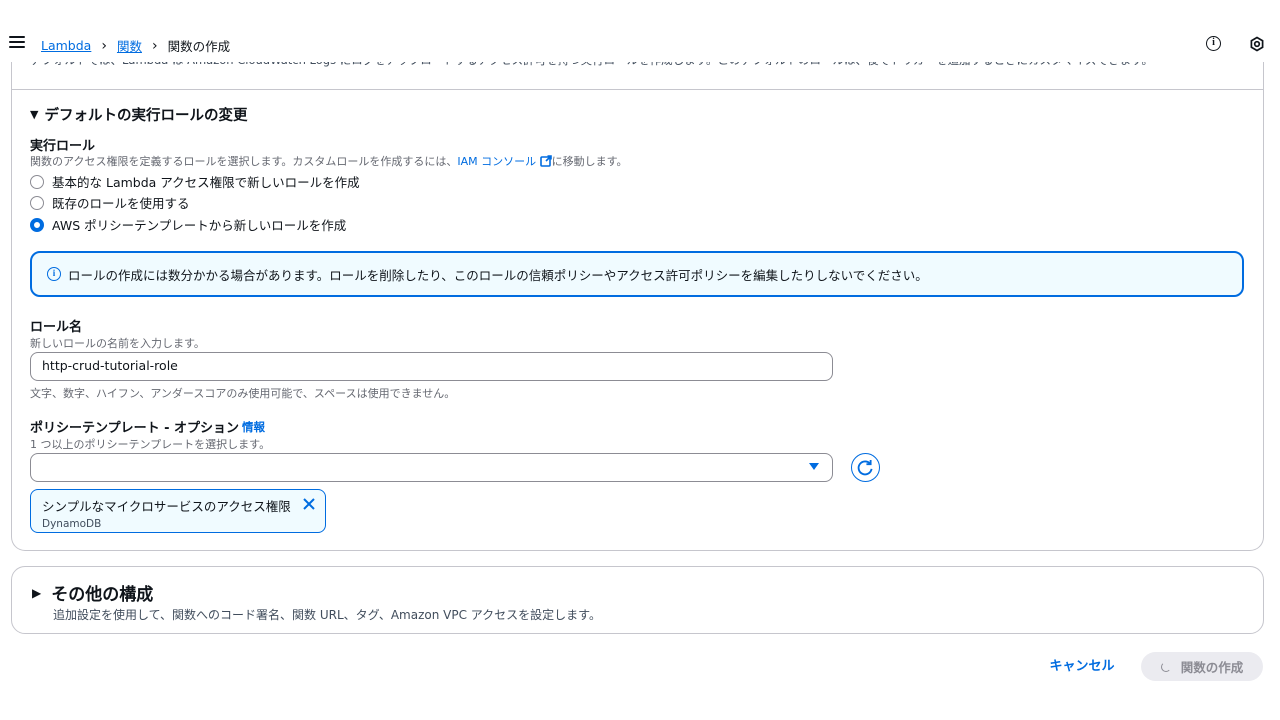 The width and height of the screenshot is (1280, 720). I want to click on role-name-input: http-crud-tutorial-role, so click(431, 366).